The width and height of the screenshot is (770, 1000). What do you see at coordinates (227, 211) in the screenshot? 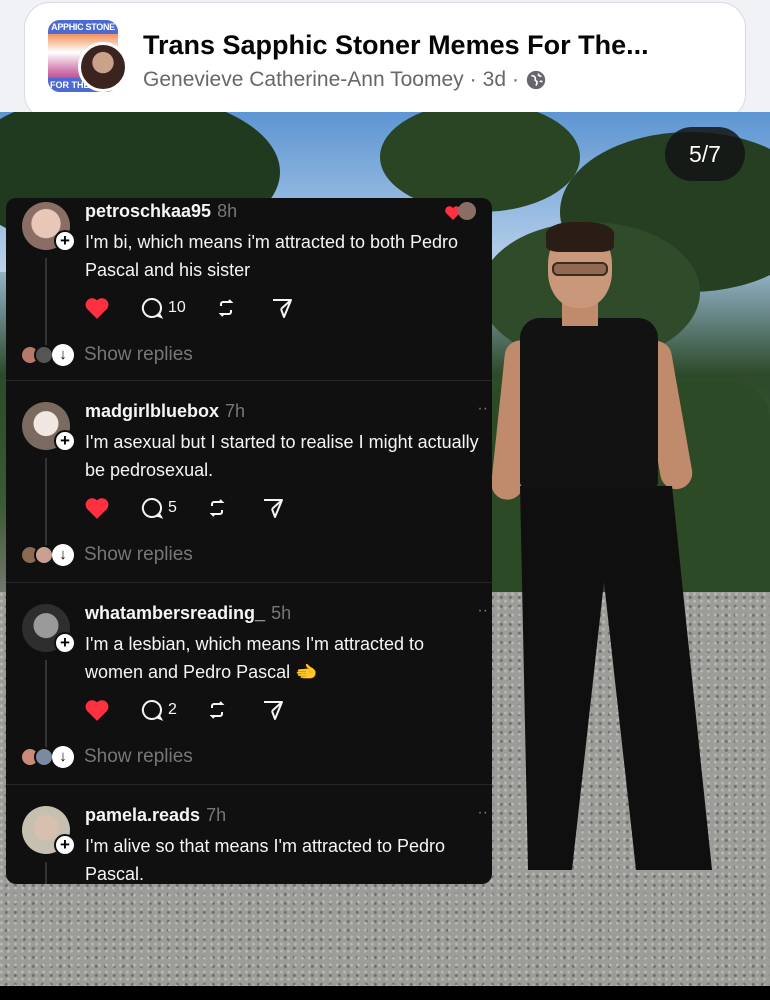
I see `comment-time: 8h` at bounding box center [227, 211].